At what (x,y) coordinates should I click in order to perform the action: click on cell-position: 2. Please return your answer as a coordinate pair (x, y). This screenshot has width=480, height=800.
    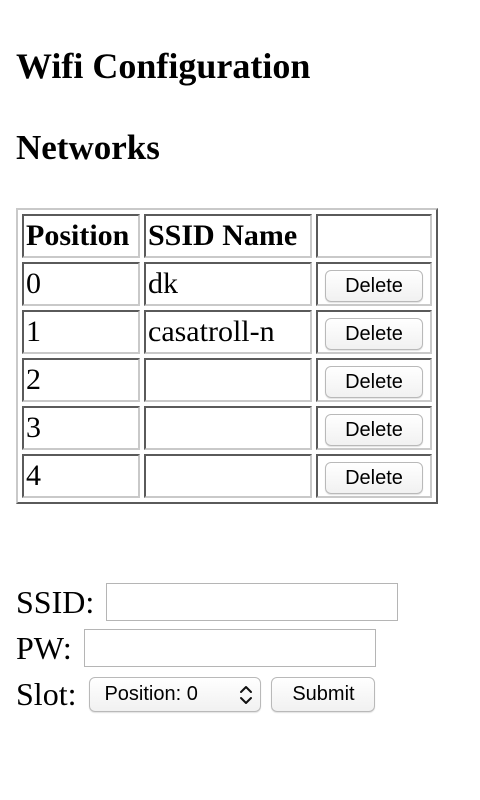
    Looking at the image, I should click on (81, 380).